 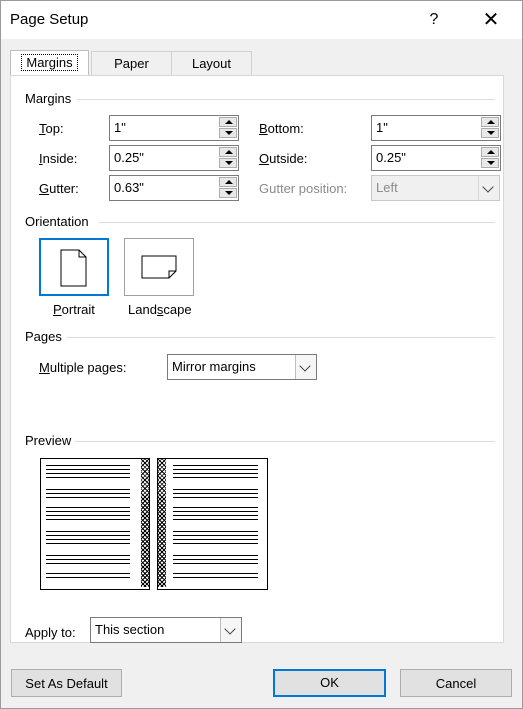 What do you see at coordinates (58, 158) in the screenshot?
I see `inside-label: Inside:` at bounding box center [58, 158].